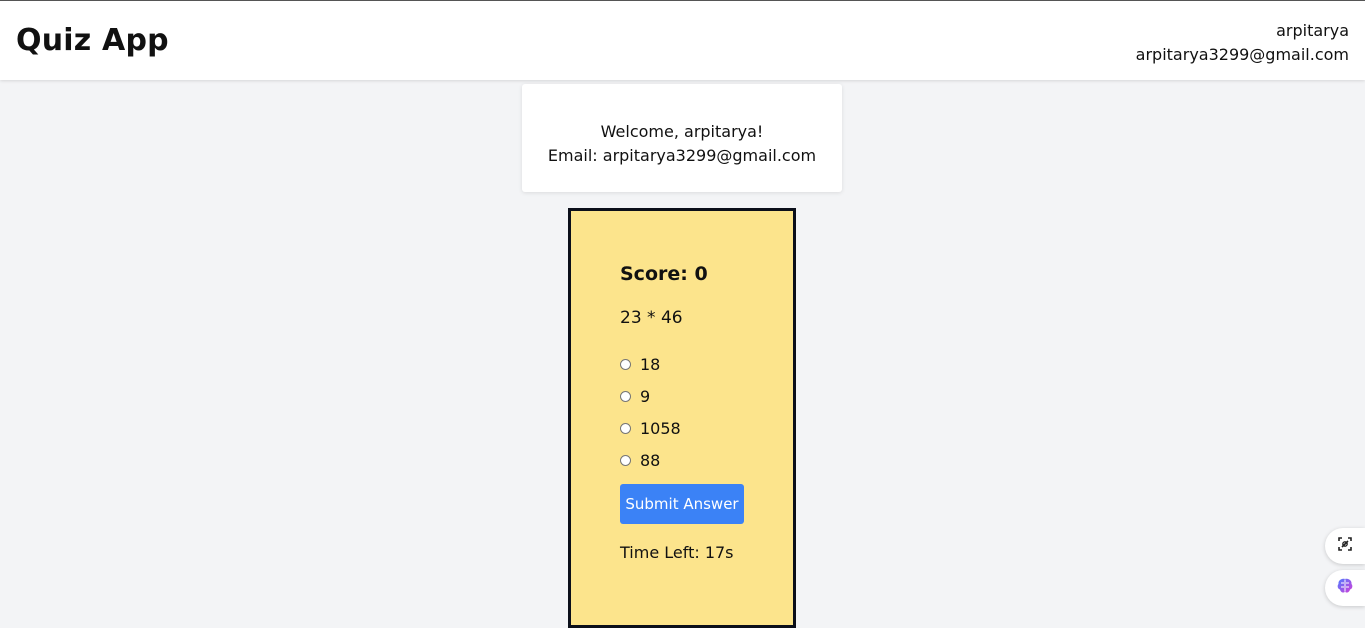 This screenshot has width=1365, height=628. What do you see at coordinates (1242, 54) in the screenshot?
I see `header-email: arpitarya3299@gmail.com` at bounding box center [1242, 54].